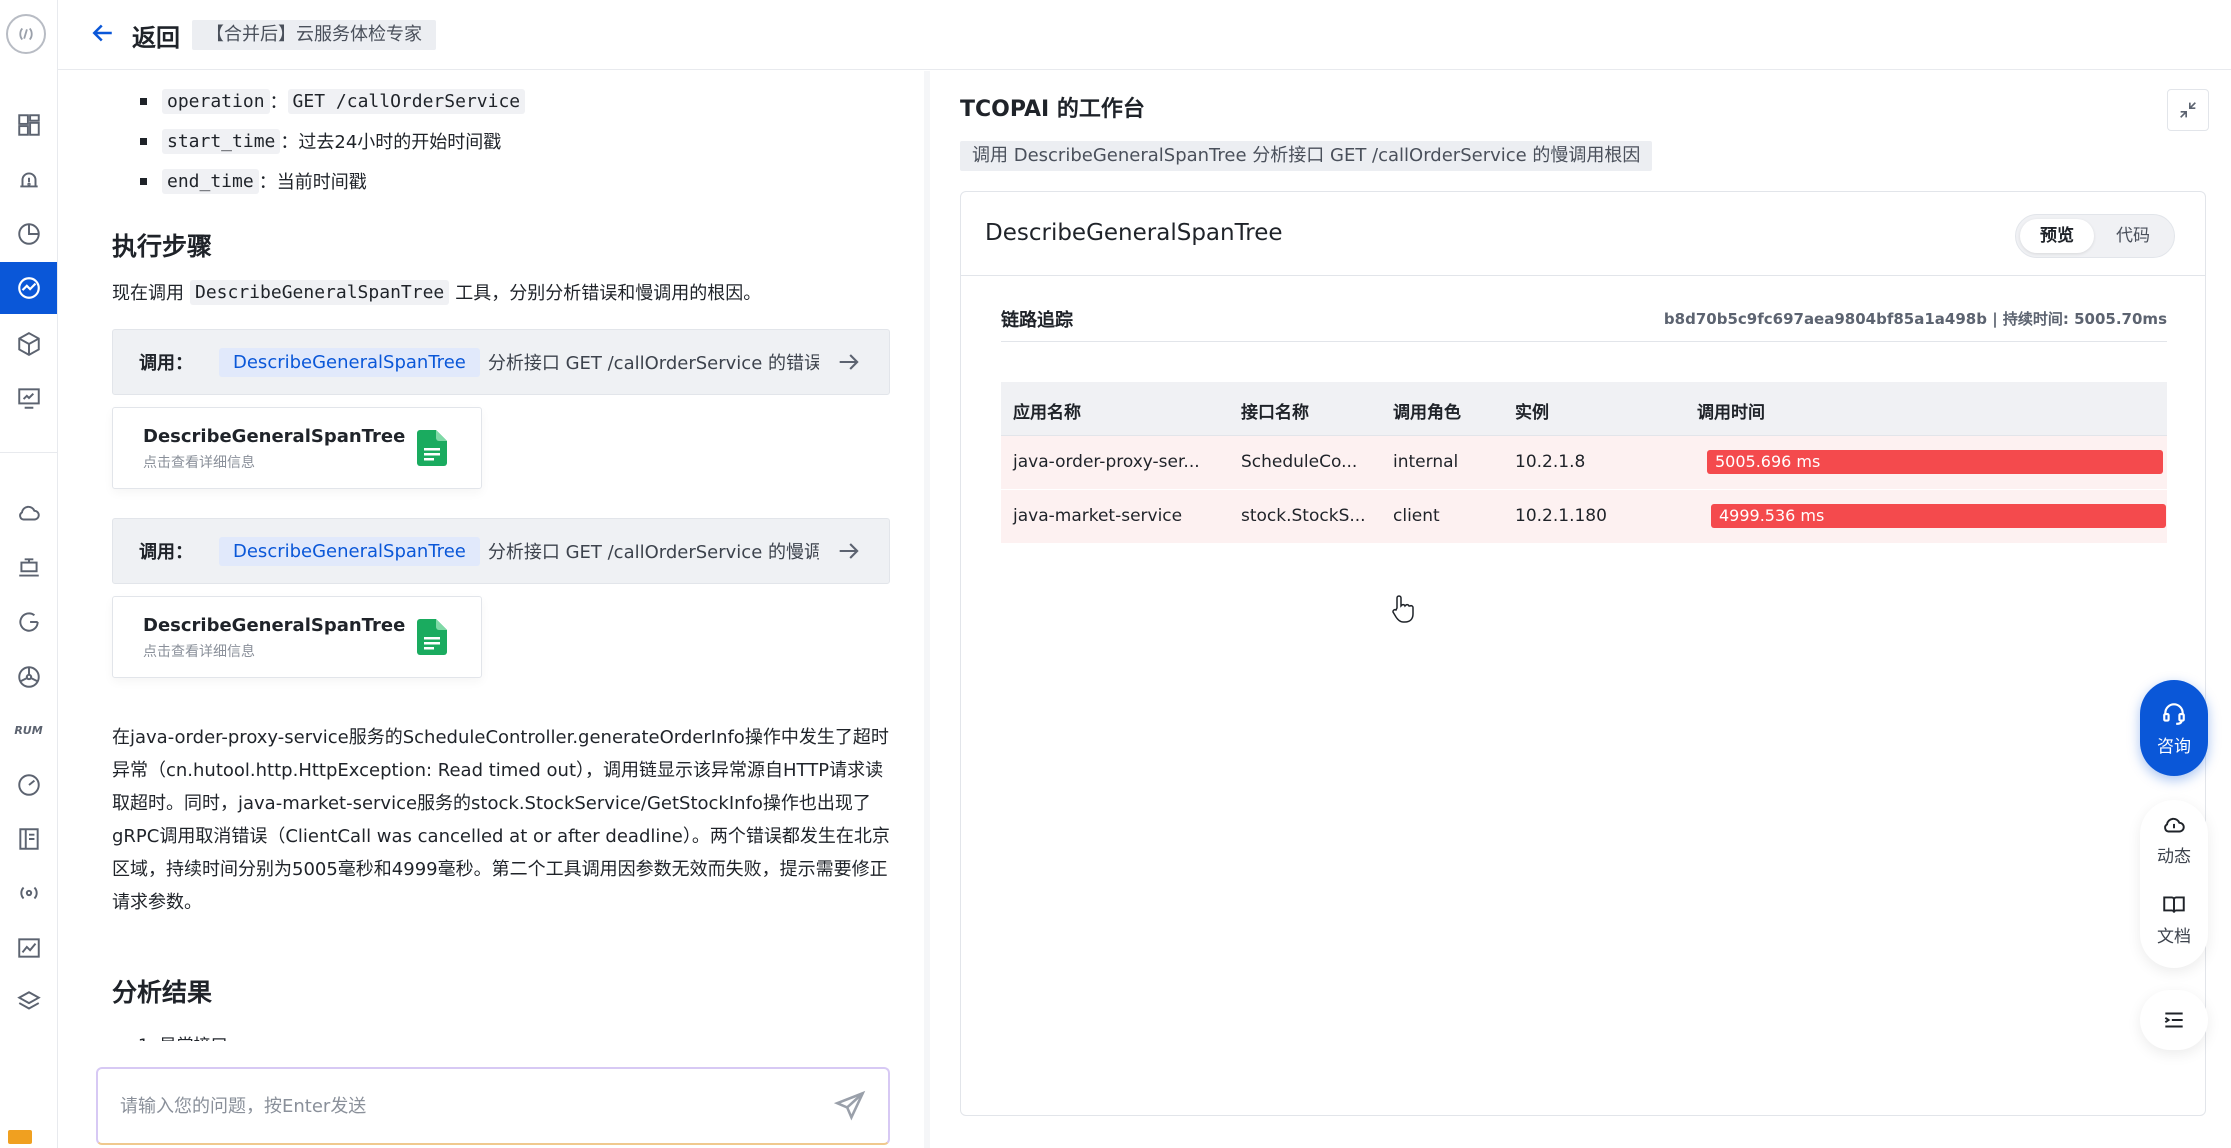 Image resolution: width=2231 pixels, height=1148 pixels. What do you see at coordinates (850, 1106) in the screenshot?
I see `send-icon` at bounding box center [850, 1106].